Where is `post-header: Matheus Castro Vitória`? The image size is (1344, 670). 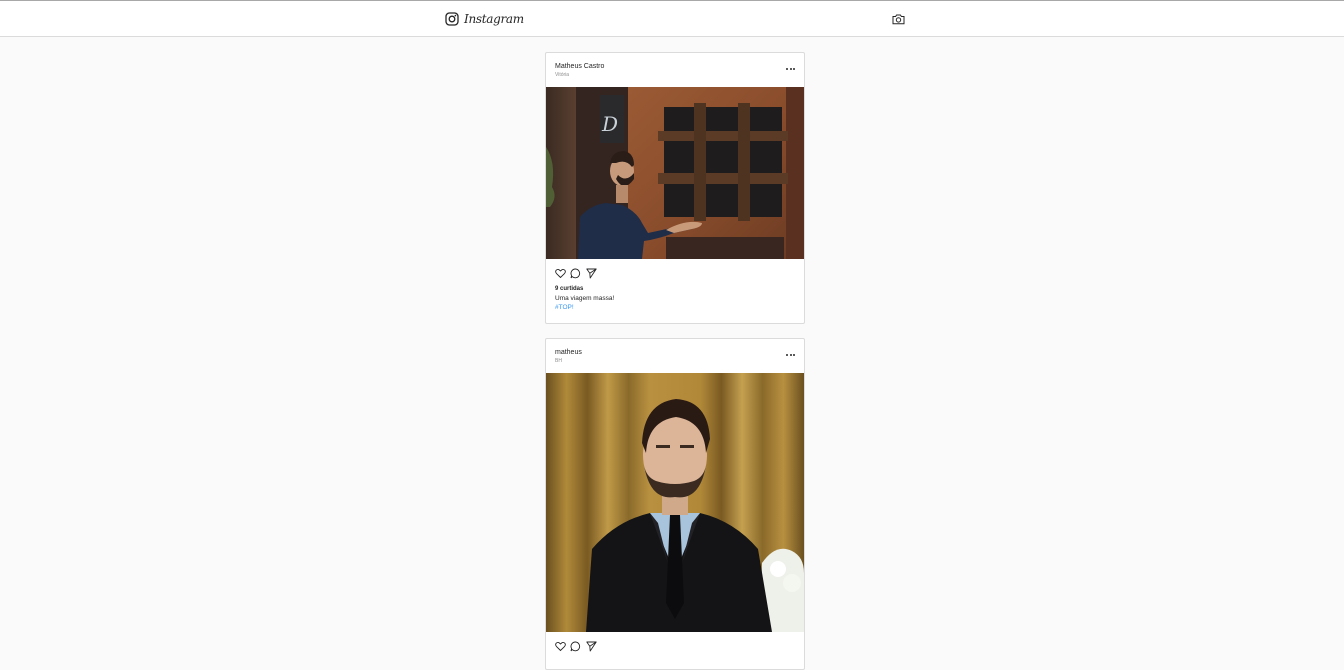
post-header: Matheus Castro Vitória is located at coordinates (675, 70).